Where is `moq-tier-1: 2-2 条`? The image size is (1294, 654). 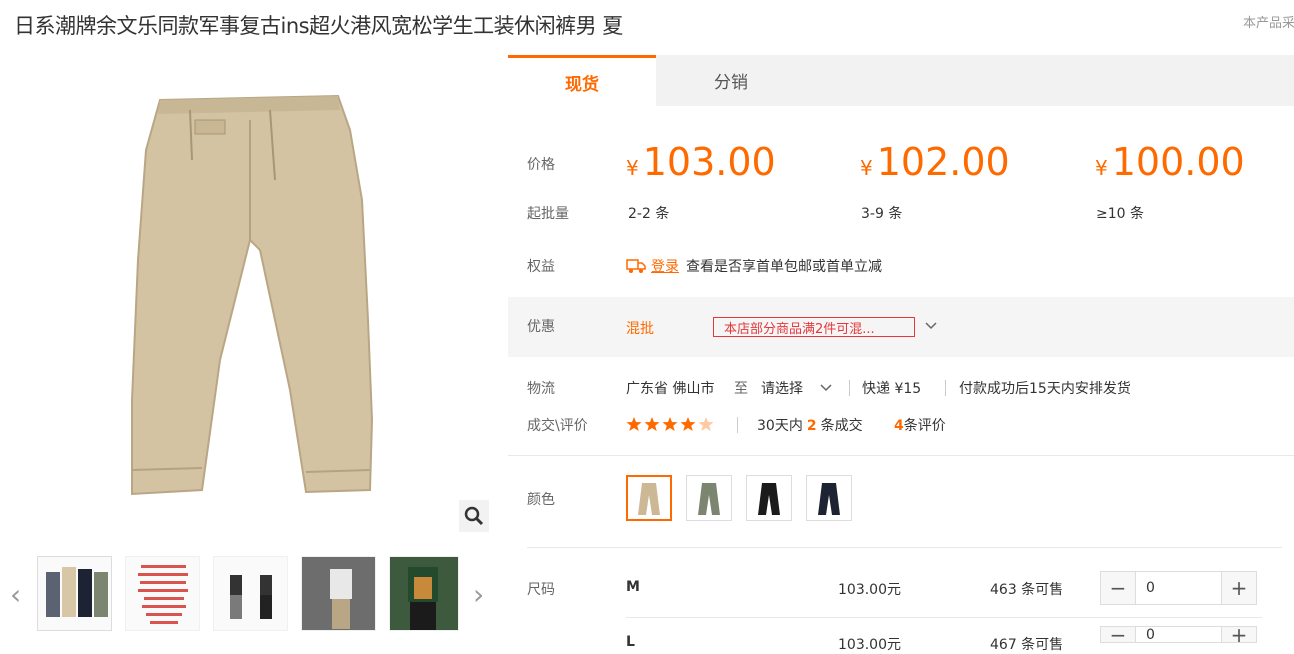
moq-tier-1: 2-2 条 is located at coordinates (649, 214).